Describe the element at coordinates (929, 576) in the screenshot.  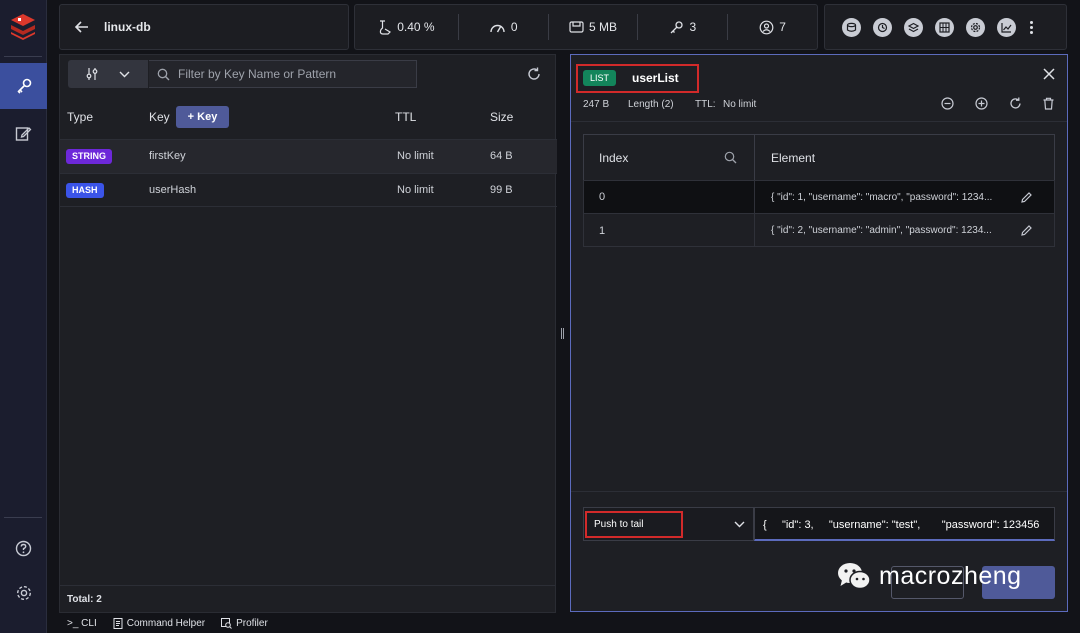
I see `watermark: macrozheng` at that location.